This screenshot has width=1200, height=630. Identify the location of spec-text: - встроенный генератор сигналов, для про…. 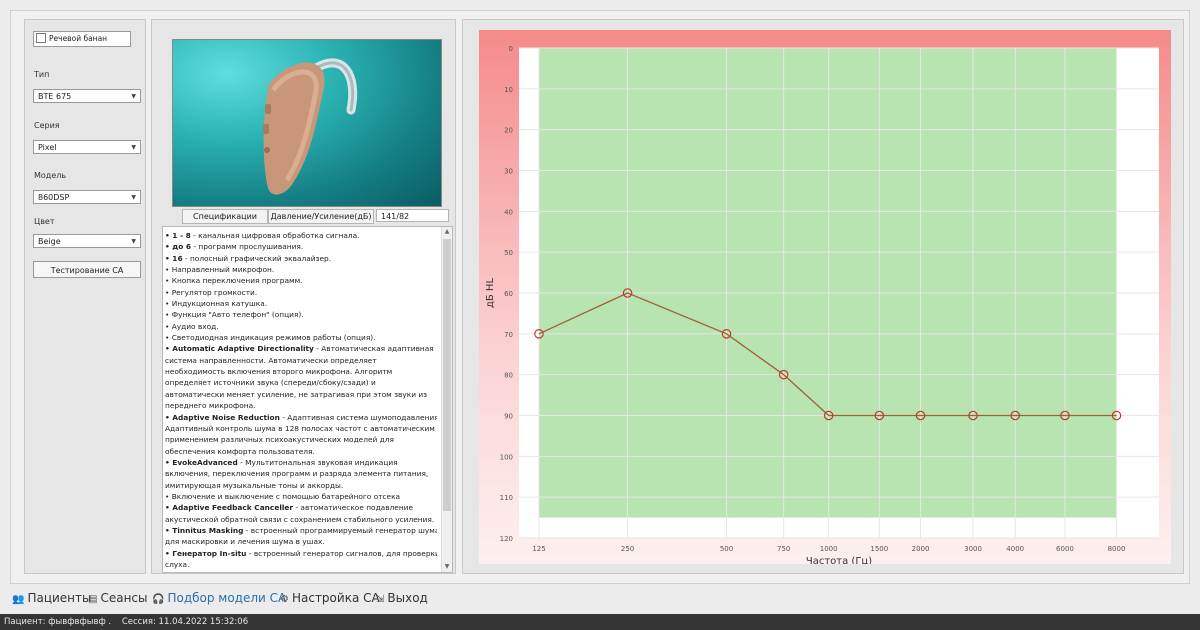
(341, 553).